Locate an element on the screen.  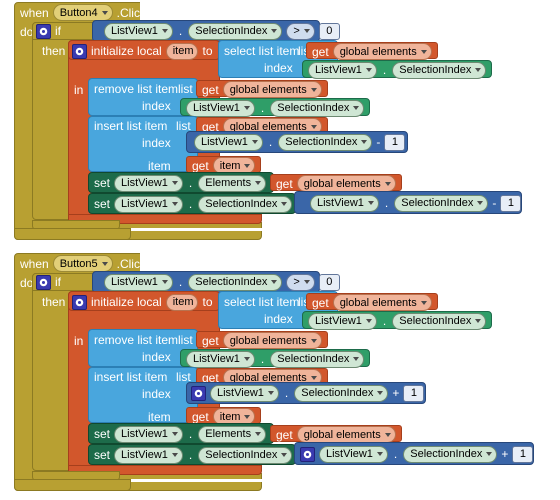
compare-right-value-1: 0 is located at coordinates (329, 31).